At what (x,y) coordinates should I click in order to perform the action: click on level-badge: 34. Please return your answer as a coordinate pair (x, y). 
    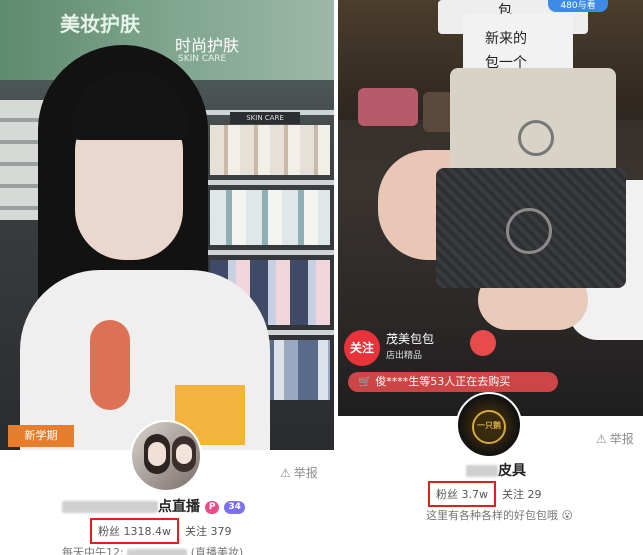
    Looking at the image, I should click on (234, 507).